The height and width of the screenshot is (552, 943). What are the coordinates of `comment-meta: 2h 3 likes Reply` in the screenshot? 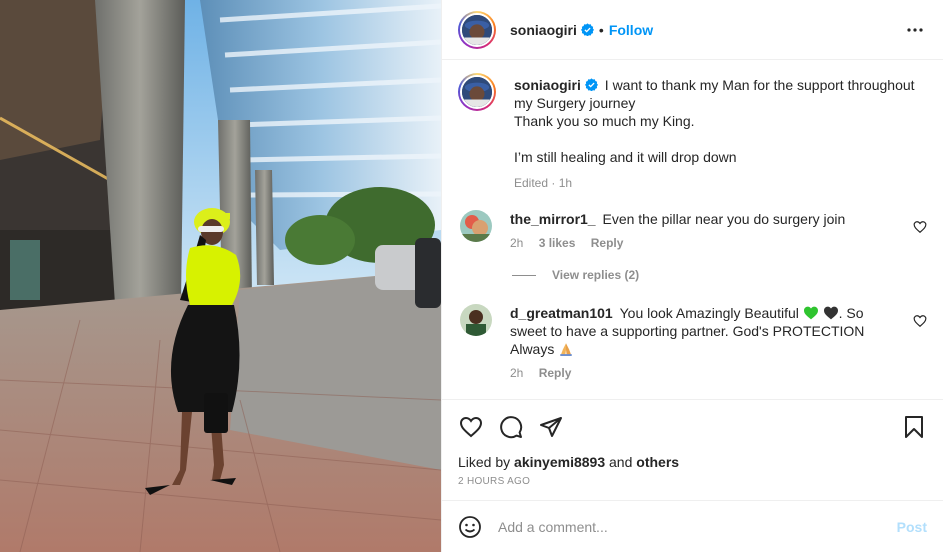 It's located at (703, 243).